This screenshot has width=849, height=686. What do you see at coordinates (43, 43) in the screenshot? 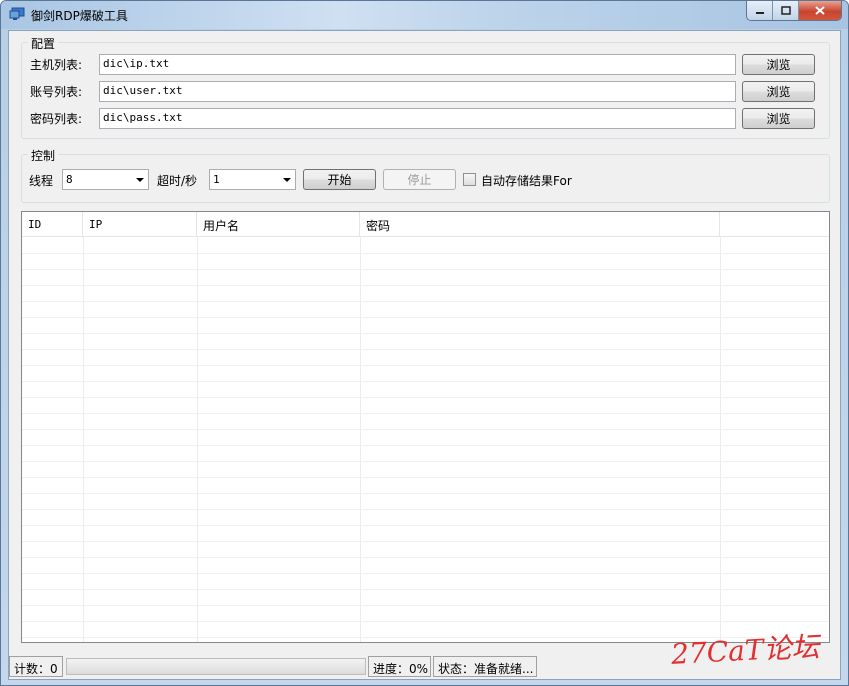
I see `config-group-label: 配置` at bounding box center [43, 43].